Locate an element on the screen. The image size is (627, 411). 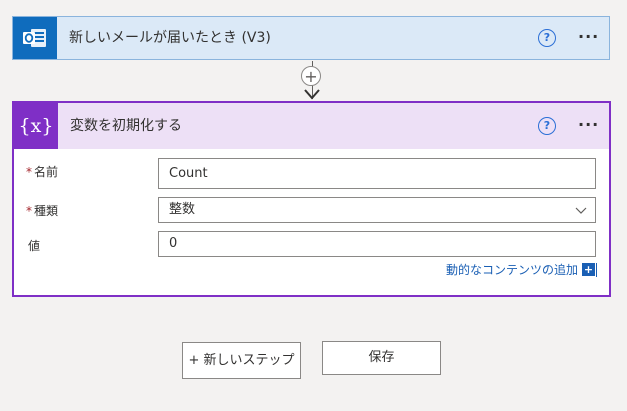
type-label: * 種類 is located at coordinates (42, 210).